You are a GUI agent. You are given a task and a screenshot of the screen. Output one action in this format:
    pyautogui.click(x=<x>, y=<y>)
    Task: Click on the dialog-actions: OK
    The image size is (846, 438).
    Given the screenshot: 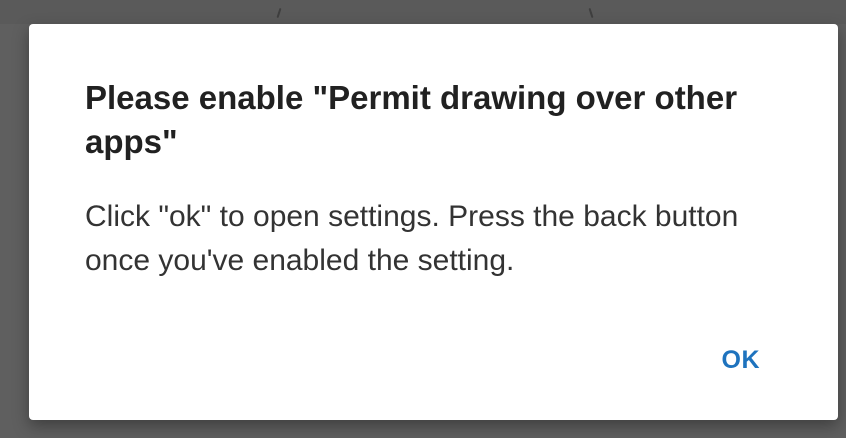 What is the action you would take?
    pyautogui.click(x=741, y=360)
    